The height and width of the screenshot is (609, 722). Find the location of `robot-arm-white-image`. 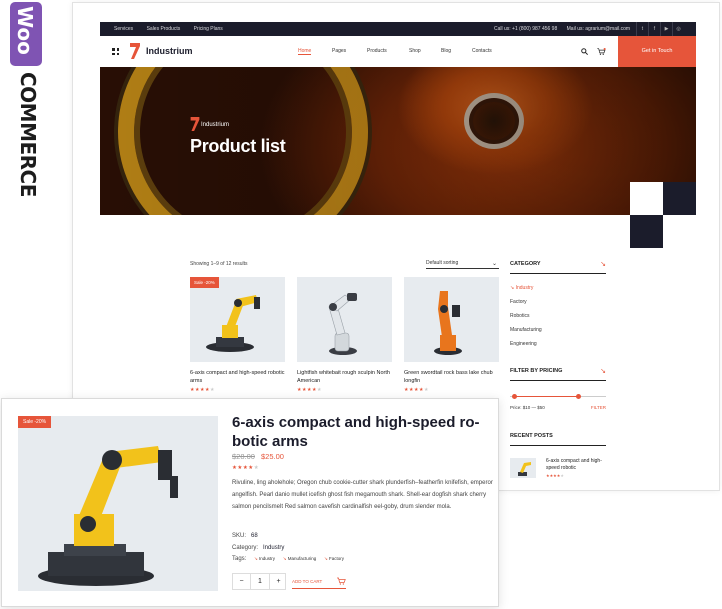

robot-arm-white-image is located at coordinates (342, 324).